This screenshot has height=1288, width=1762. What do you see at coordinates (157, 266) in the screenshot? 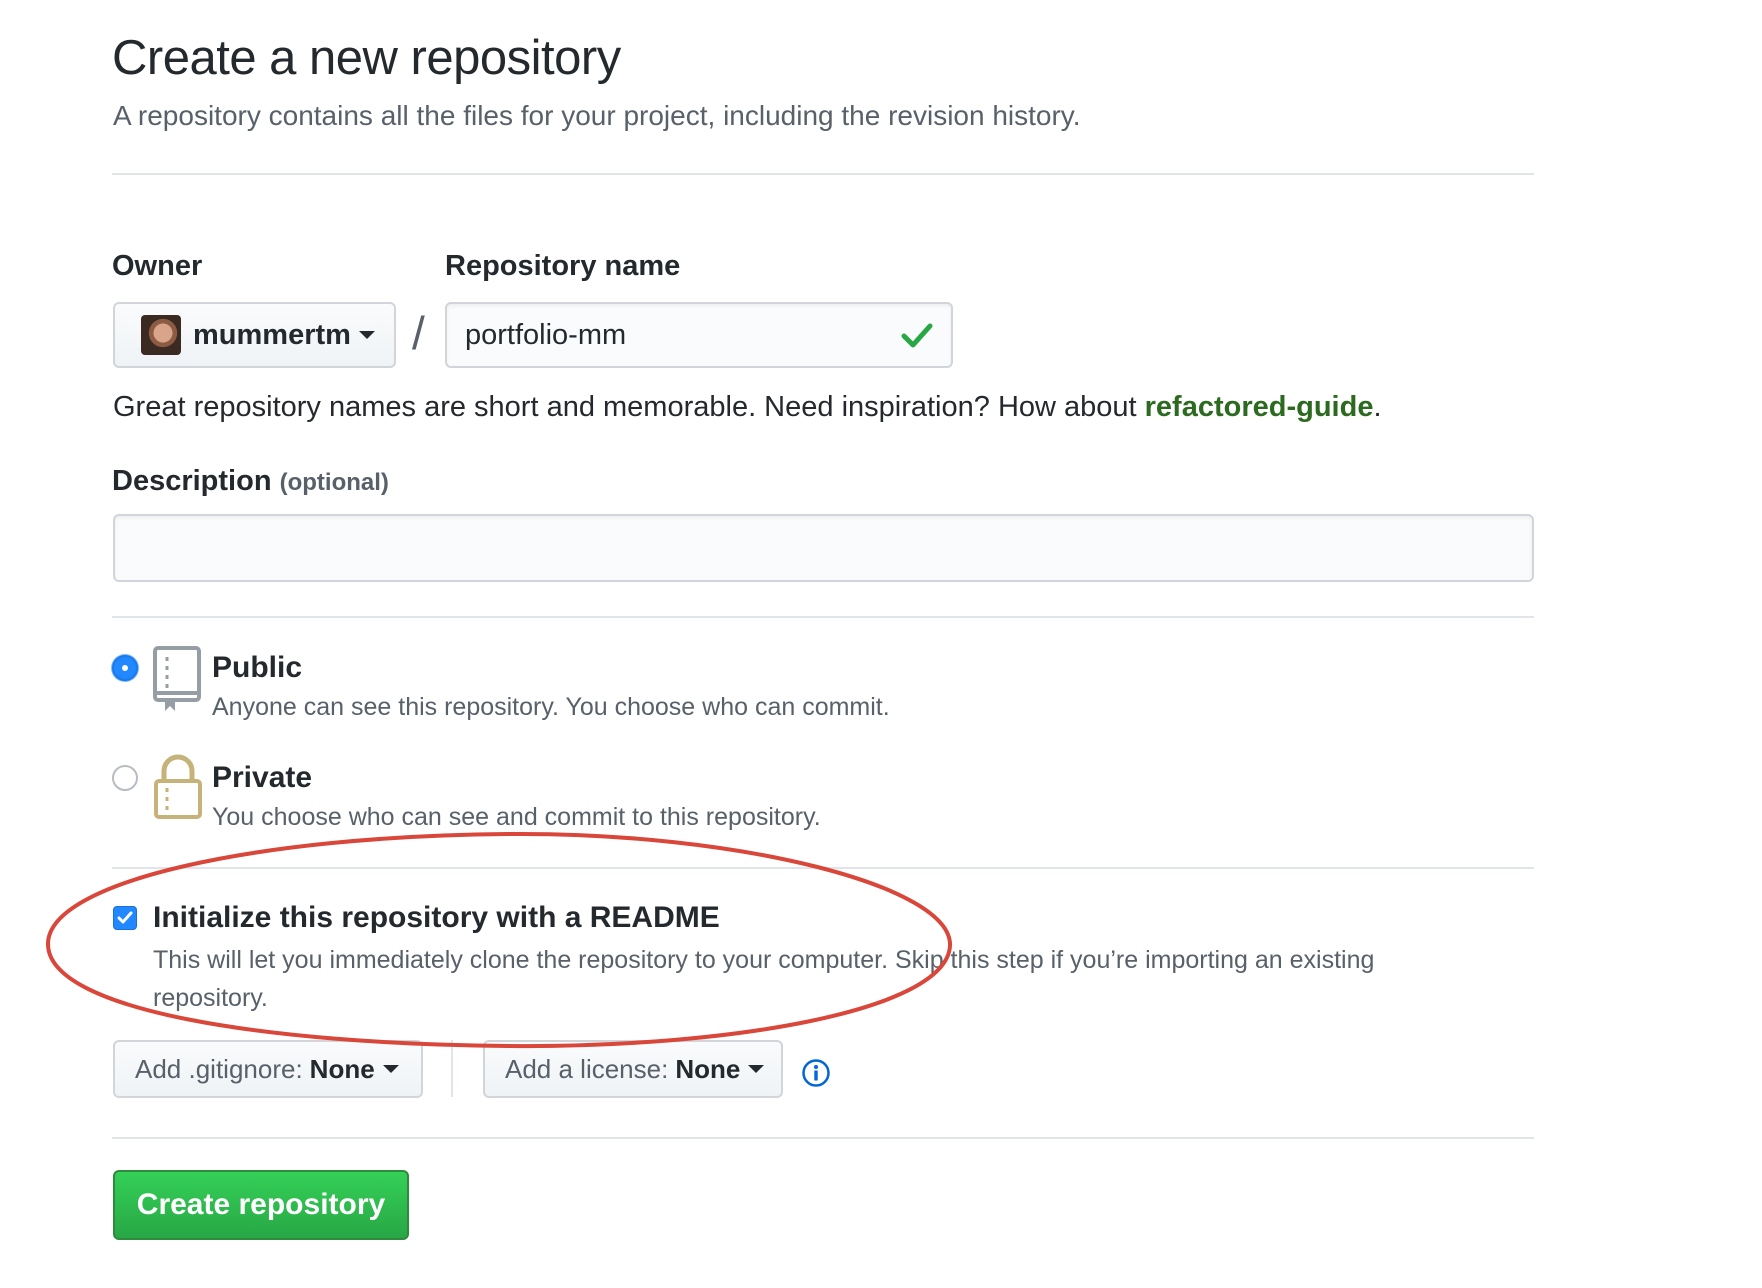
I see `owner-label: Owner` at bounding box center [157, 266].